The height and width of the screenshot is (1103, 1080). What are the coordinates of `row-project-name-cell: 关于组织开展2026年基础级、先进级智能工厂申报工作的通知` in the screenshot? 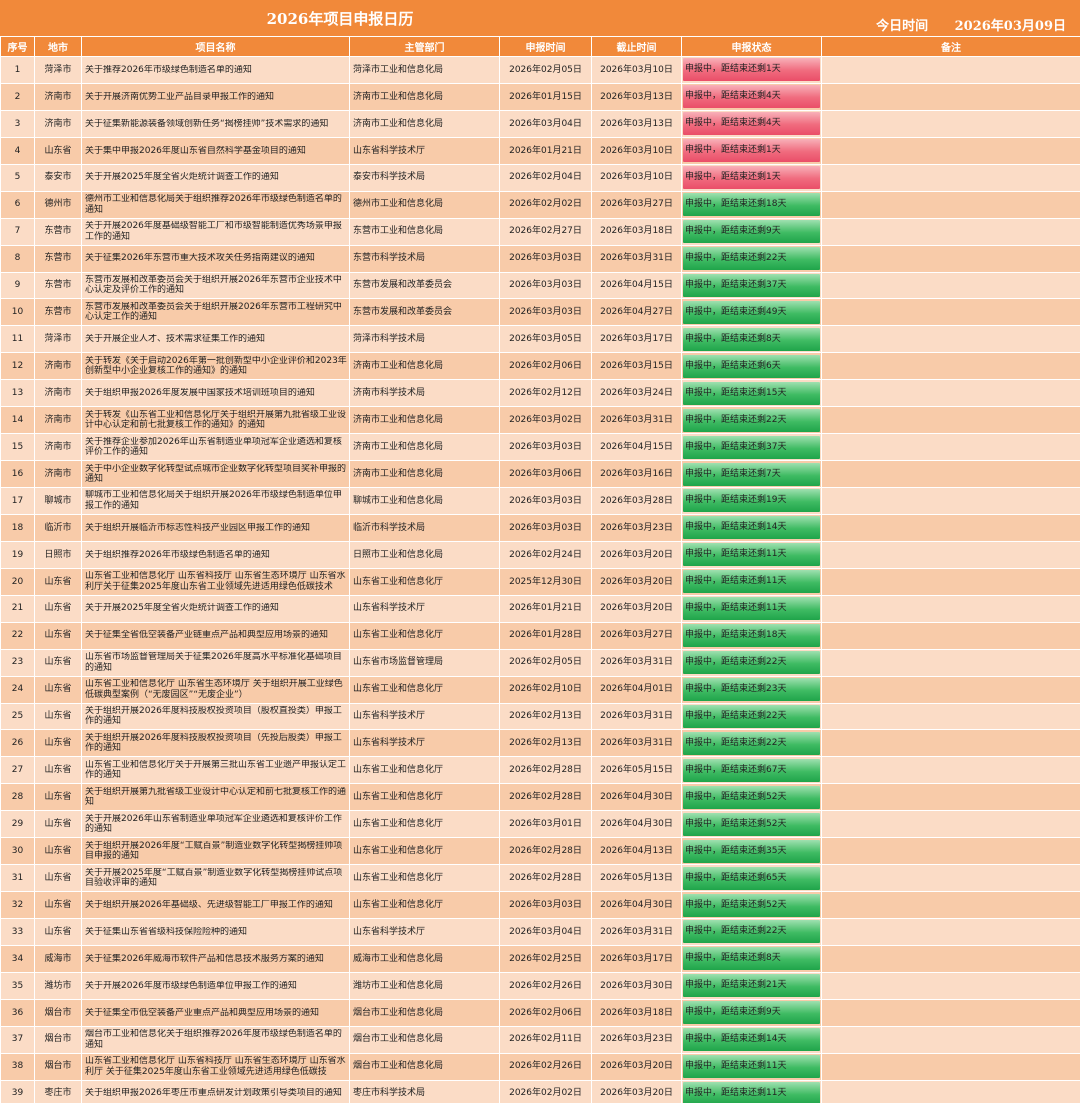 It's located at (215, 905).